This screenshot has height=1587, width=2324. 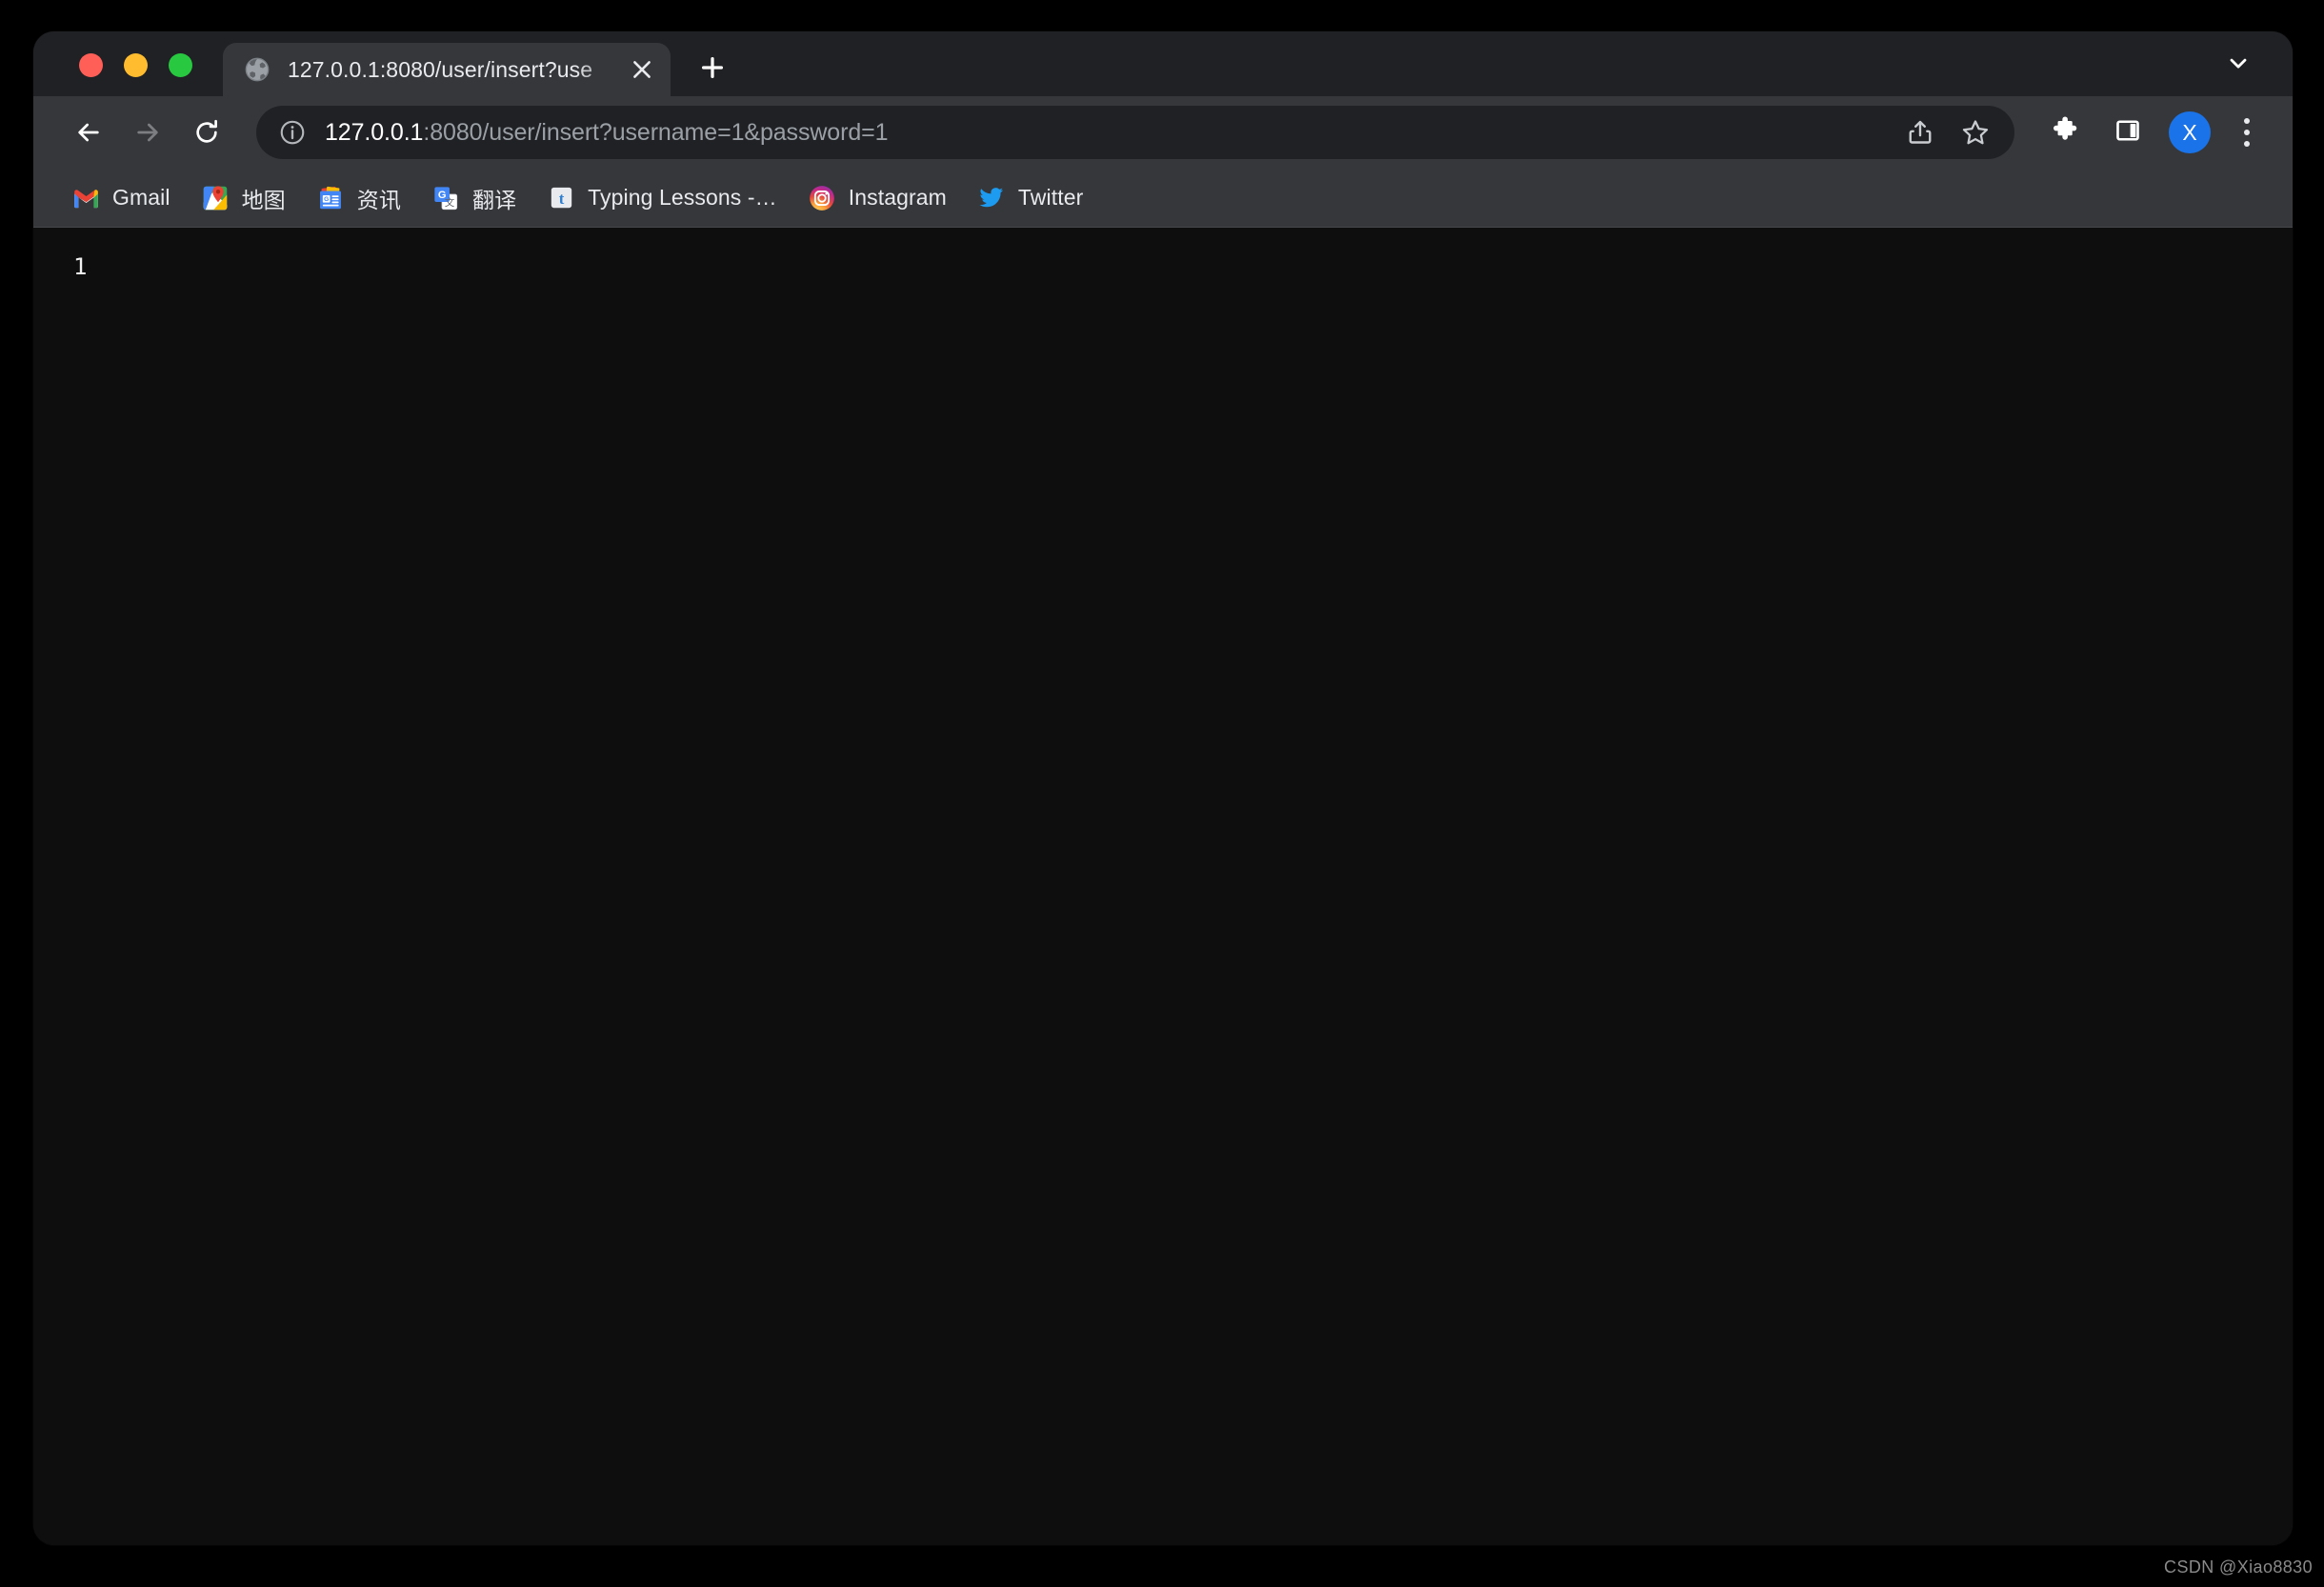 What do you see at coordinates (656, 132) in the screenshot?
I see `url-path: :8080/user/insert?username=1&password=1` at bounding box center [656, 132].